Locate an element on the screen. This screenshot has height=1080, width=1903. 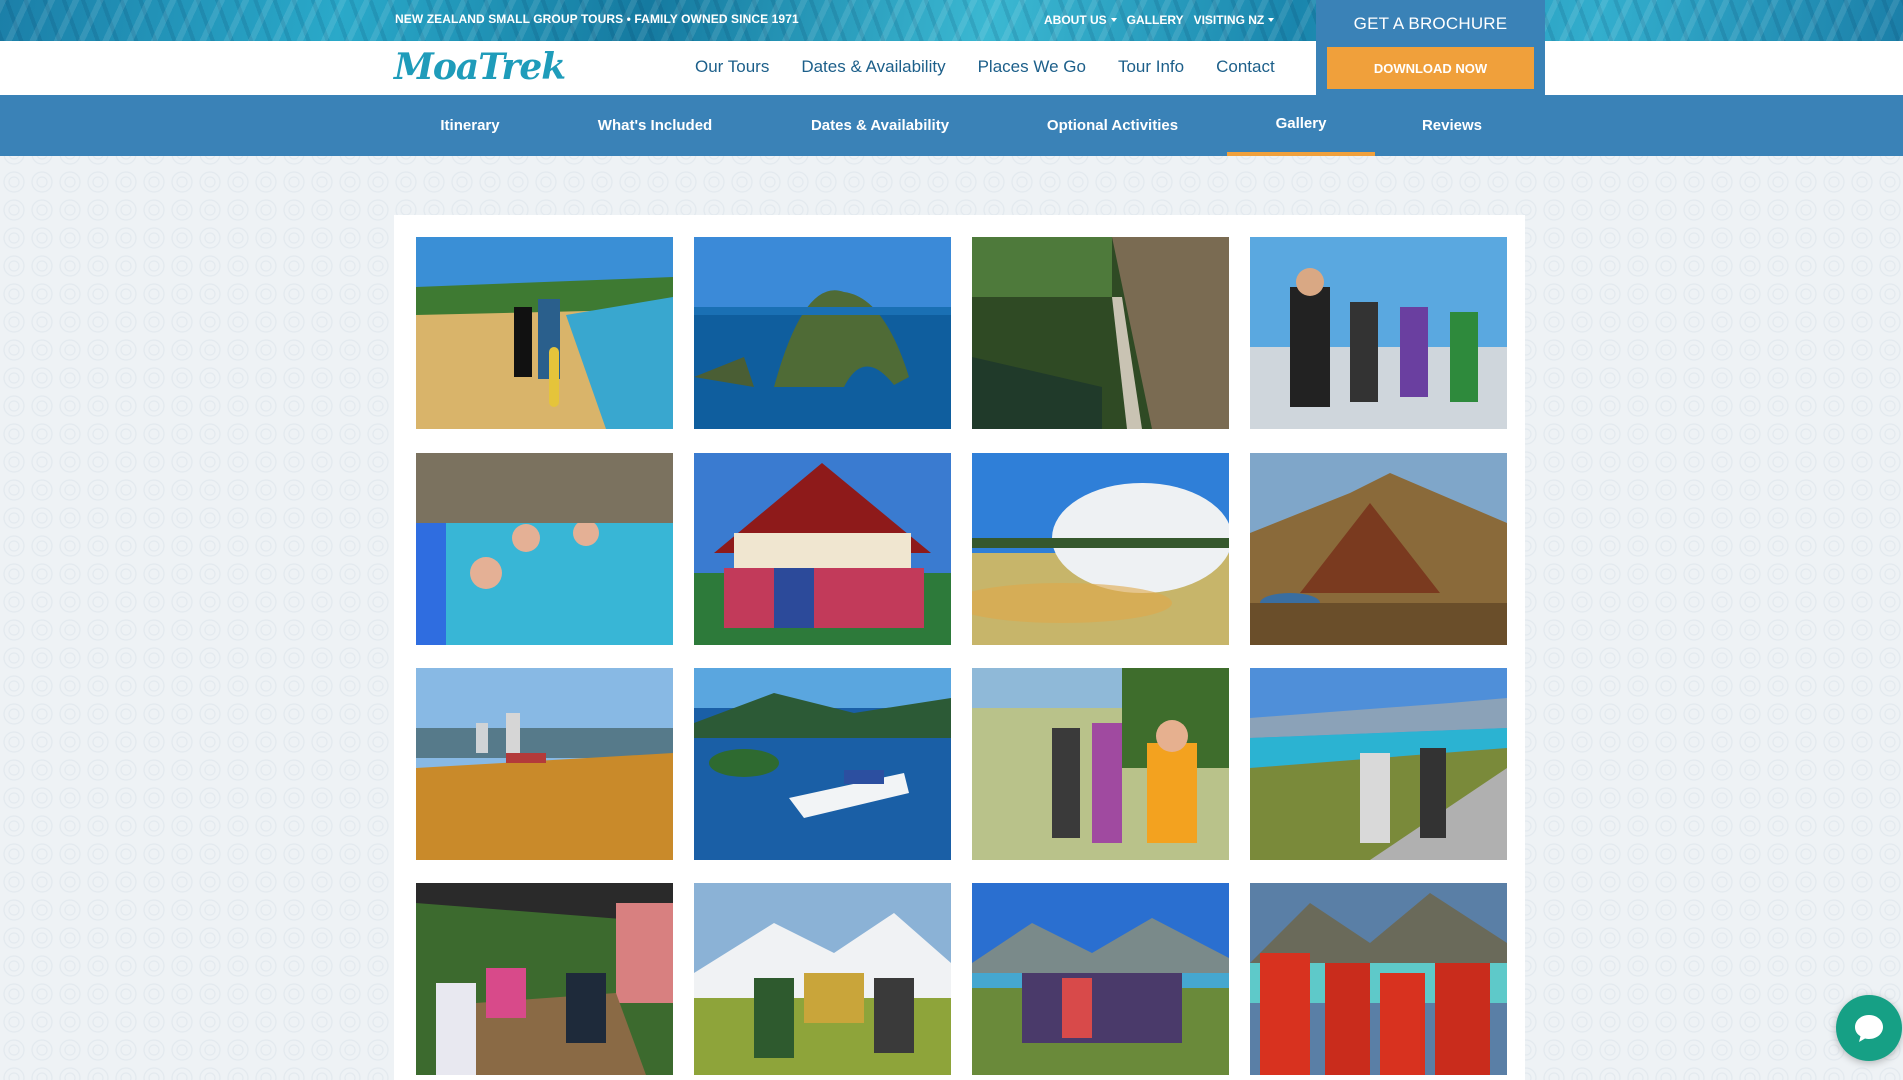
utility-link-label: GALLERY is located at coordinates (1155, 20).